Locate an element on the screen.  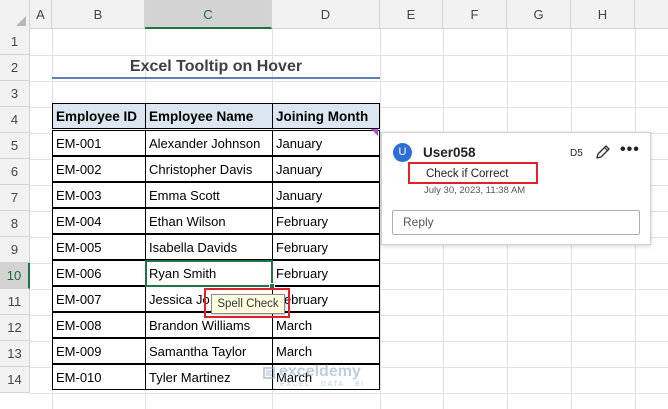
table-cell-id: EM-006 is located at coordinates (99, 273).